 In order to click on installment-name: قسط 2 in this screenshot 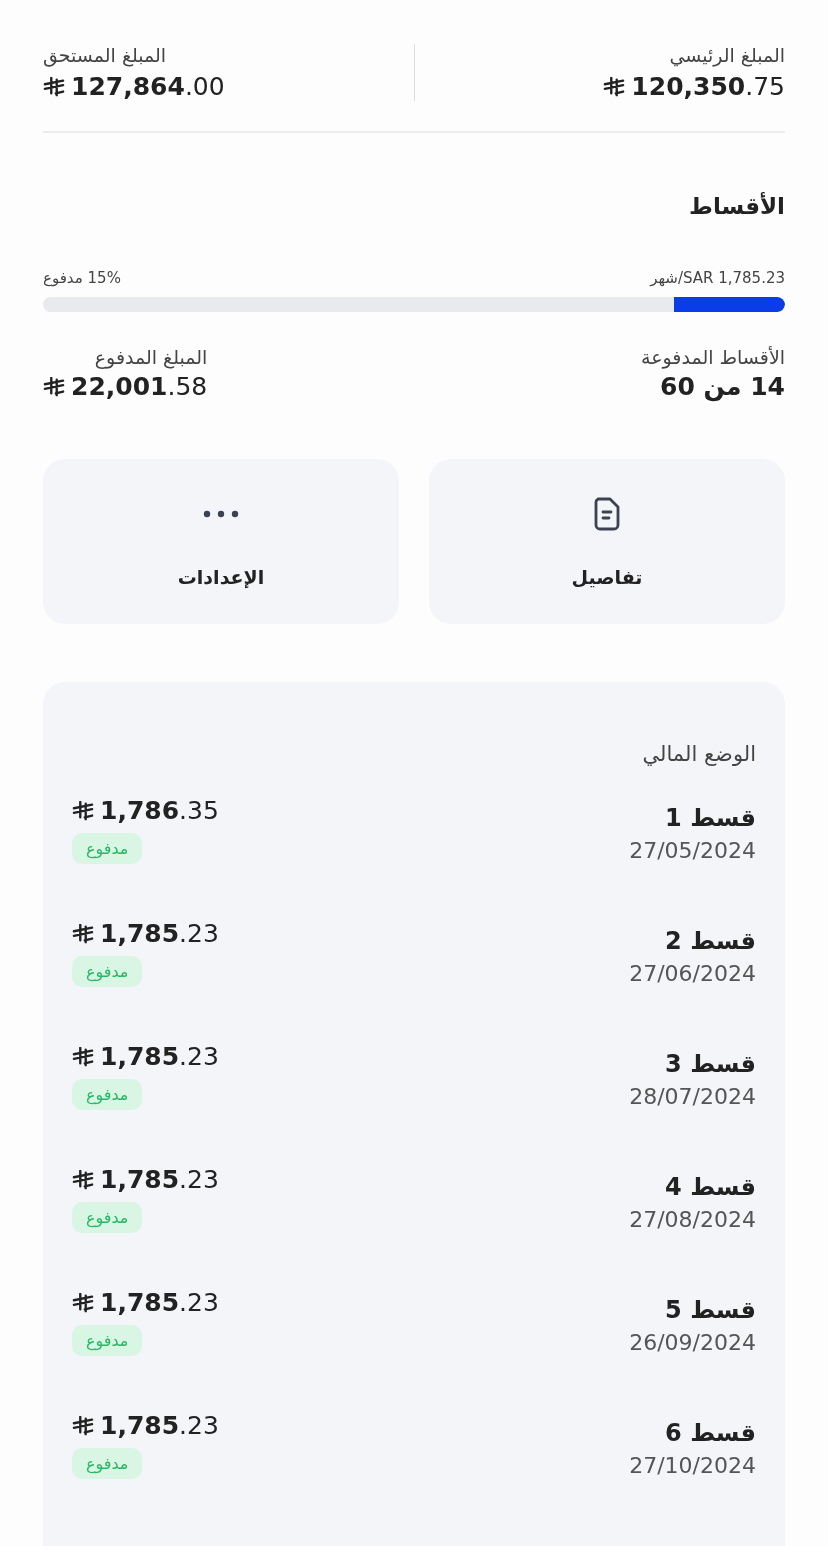, I will do `click(710, 941)`.